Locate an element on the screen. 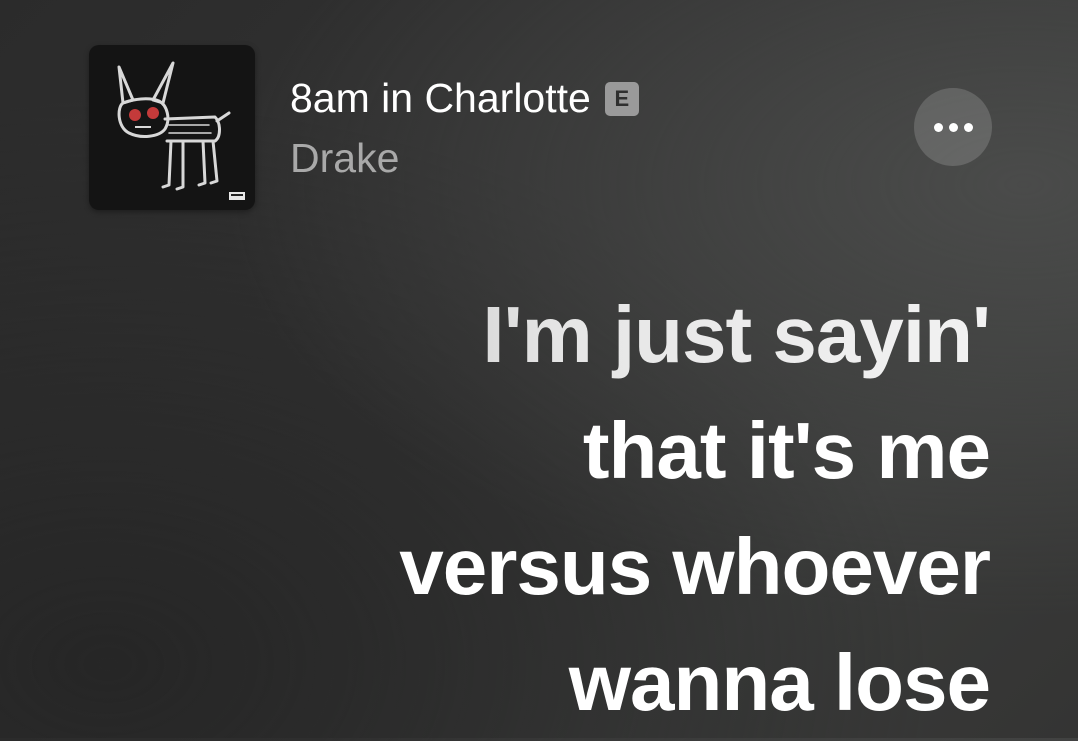 The width and height of the screenshot is (1078, 741). album-artwork is located at coordinates (172, 127).